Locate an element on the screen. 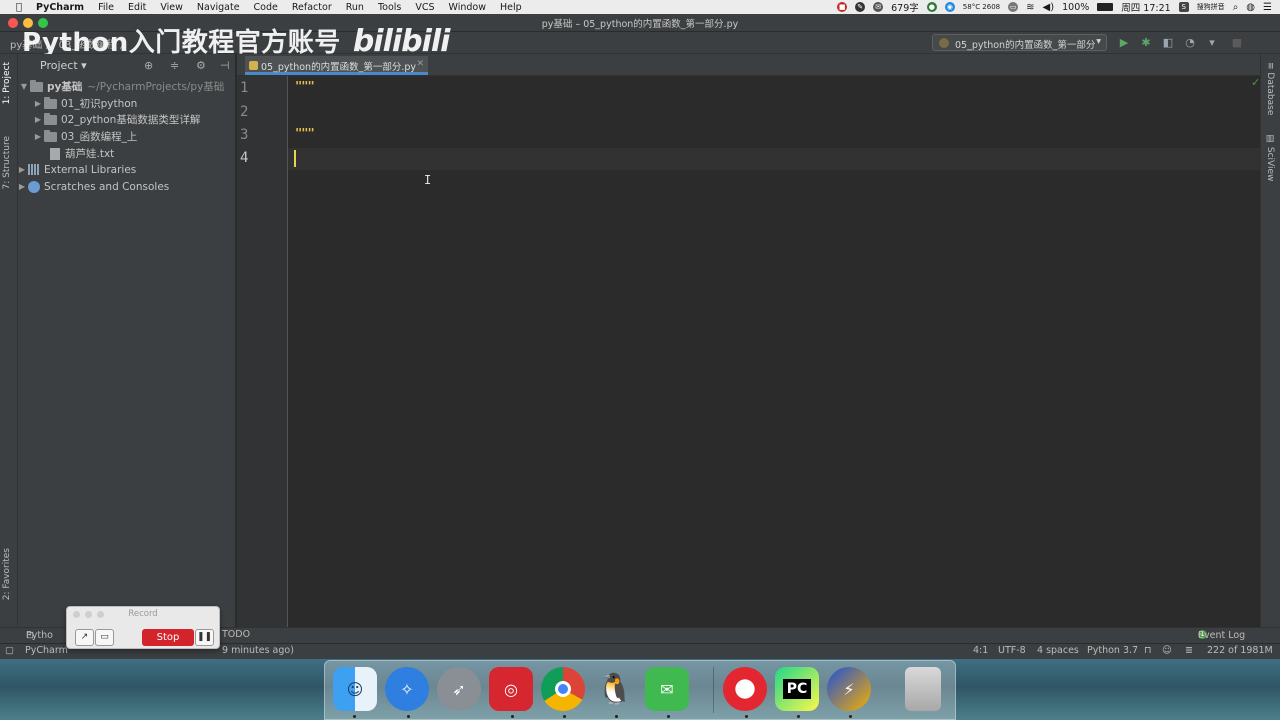 The height and width of the screenshot is (720, 1280). menu-refactor: Refactor is located at coordinates (312, 7).